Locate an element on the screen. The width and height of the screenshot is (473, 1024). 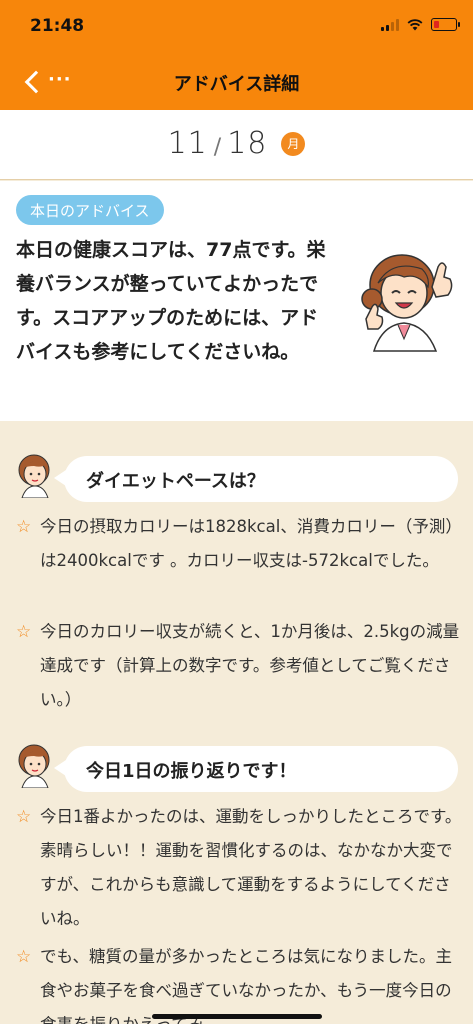
section-diet-pace: ダイエットペースは？ is located at coordinates (236, 480).